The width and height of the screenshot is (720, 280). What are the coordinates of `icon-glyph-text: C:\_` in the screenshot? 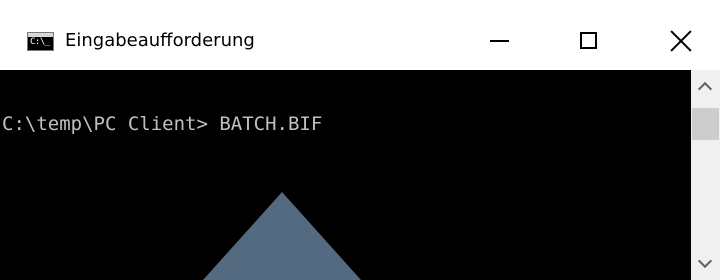 It's located at (40, 42).